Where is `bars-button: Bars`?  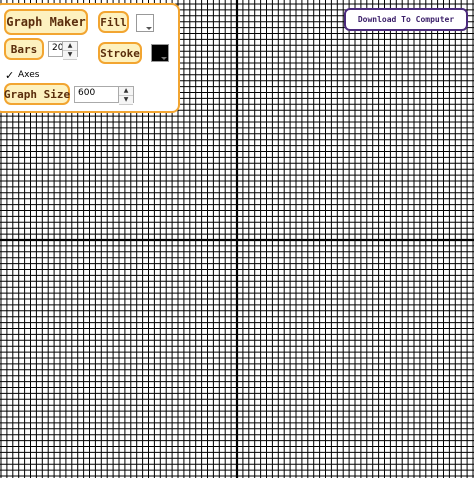 bars-button: Bars is located at coordinates (24, 49).